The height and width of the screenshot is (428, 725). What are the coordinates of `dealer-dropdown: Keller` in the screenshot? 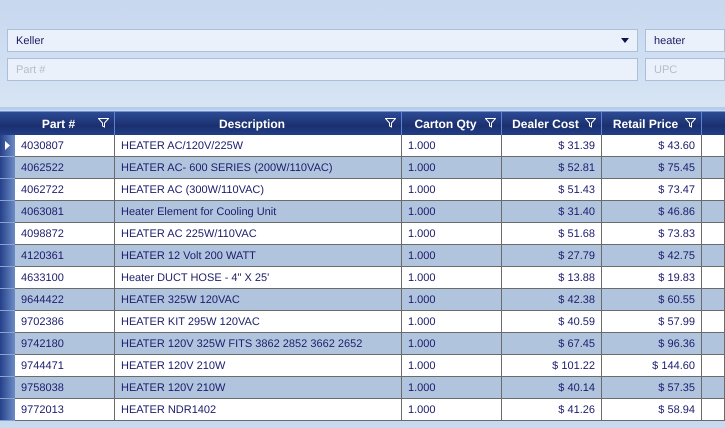 It's located at (322, 40).